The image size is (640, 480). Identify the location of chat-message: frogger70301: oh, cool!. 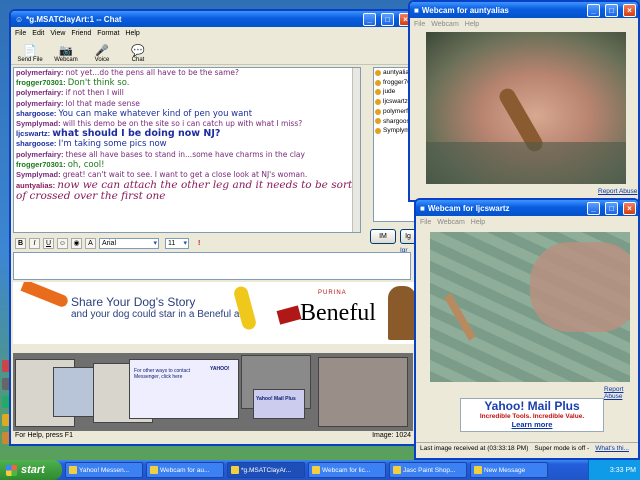
(187, 165).